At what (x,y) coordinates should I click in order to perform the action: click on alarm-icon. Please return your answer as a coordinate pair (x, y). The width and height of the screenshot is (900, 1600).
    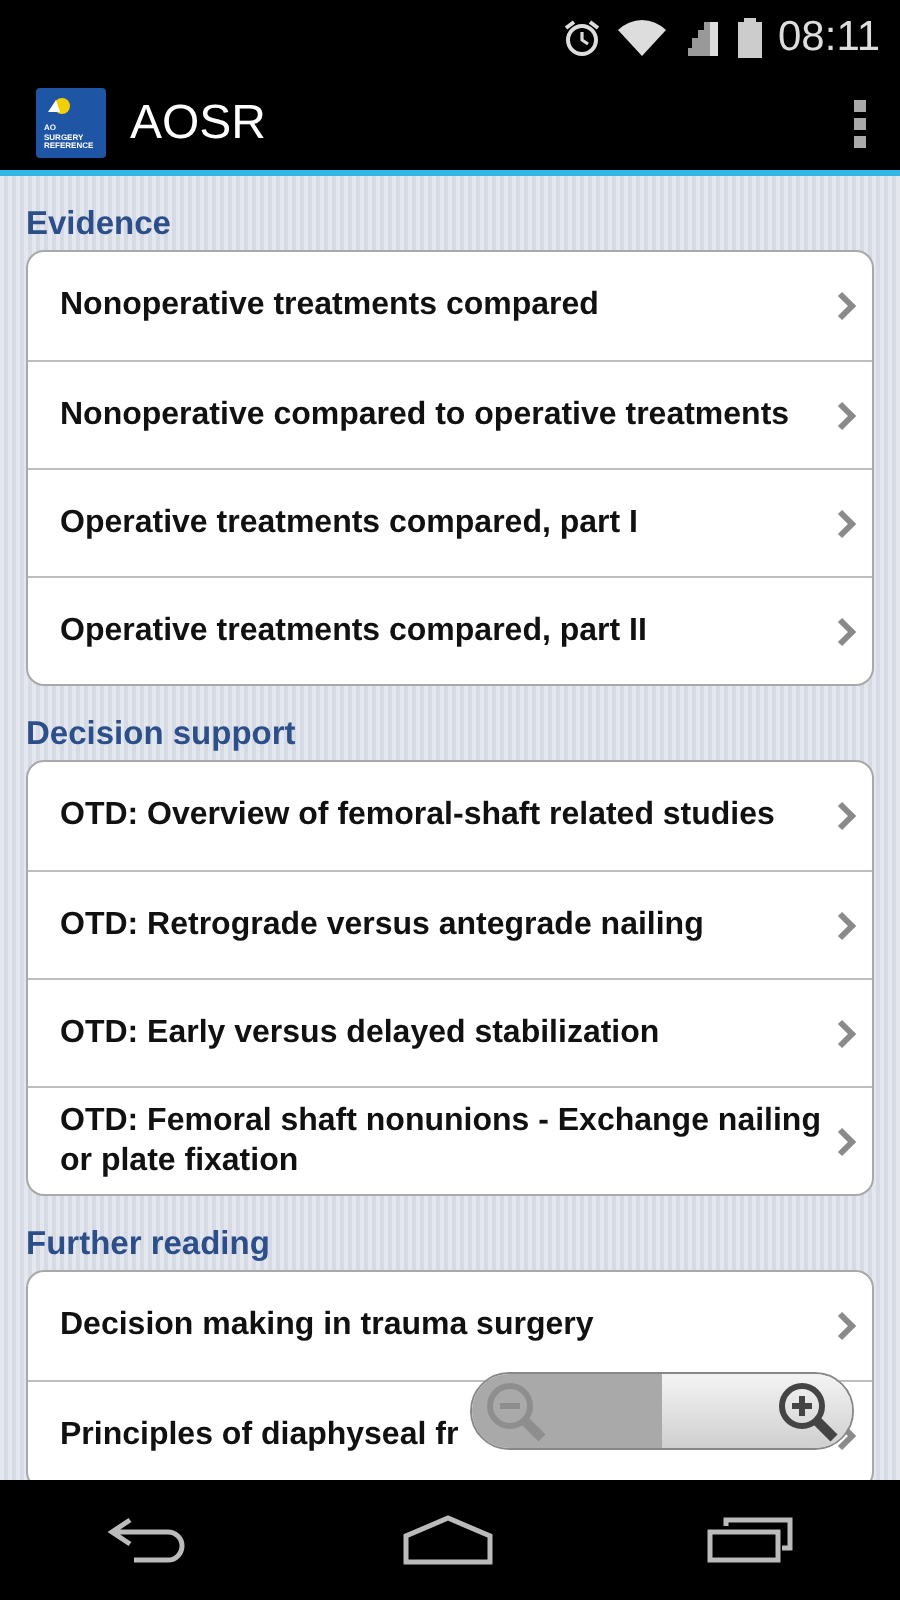
    Looking at the image, I should click on (582, 38).